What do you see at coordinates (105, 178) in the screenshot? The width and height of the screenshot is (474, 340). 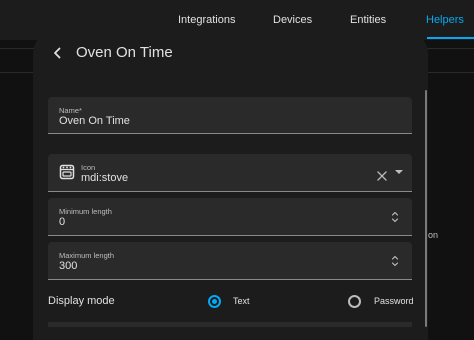 I see `icon-field-value: mdi:stove` at bounding box center [105, 178].